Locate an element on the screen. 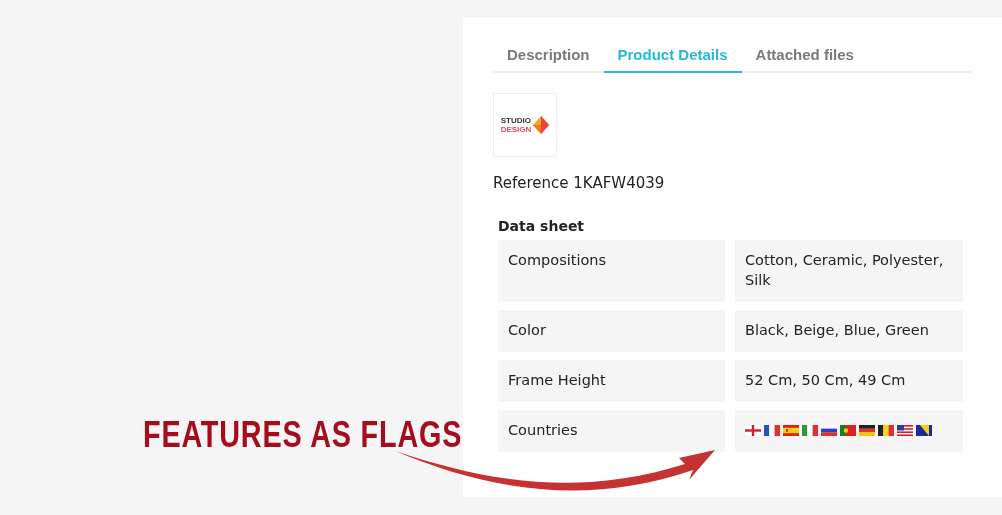 The height and width of the screenshot is (515, 1002). table-cell: Black, Beige, Blue, Green is located at coordinates (849, 331).